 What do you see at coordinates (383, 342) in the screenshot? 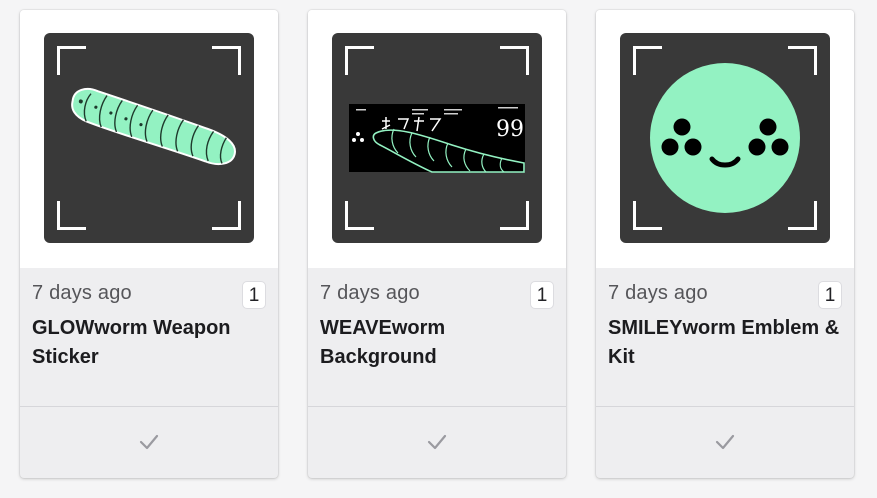
I see `card-title: WEAVEworm Background` at bounding box center [383, 342].